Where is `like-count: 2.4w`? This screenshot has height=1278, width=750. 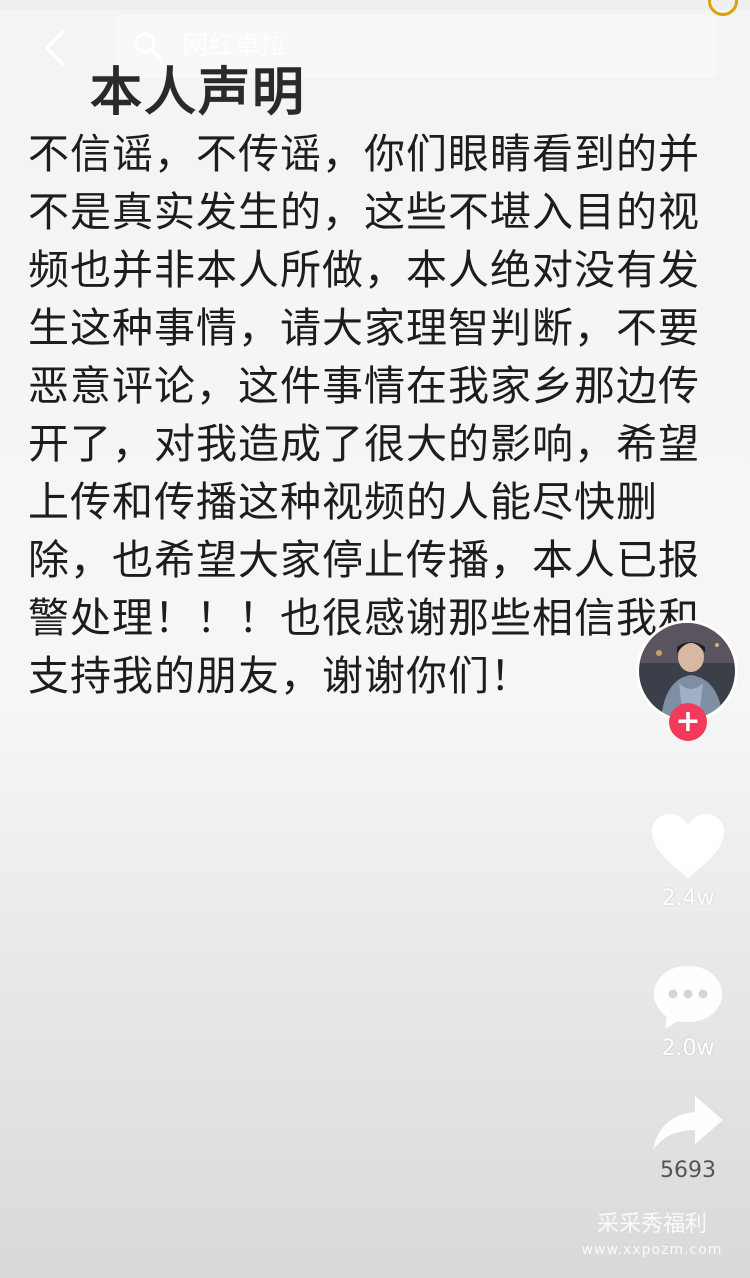
like-count: 2.4w is located at coordinates (688, 898).